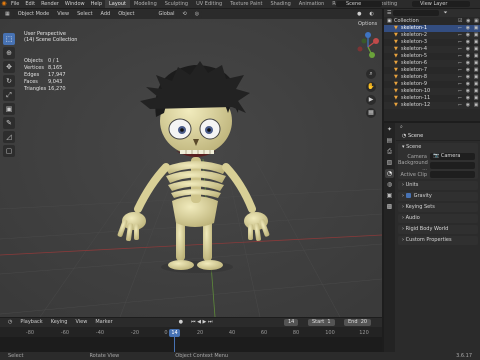 This screenshot has width=480, height=360. I want to click on menu-file: File, so click(15, 4).